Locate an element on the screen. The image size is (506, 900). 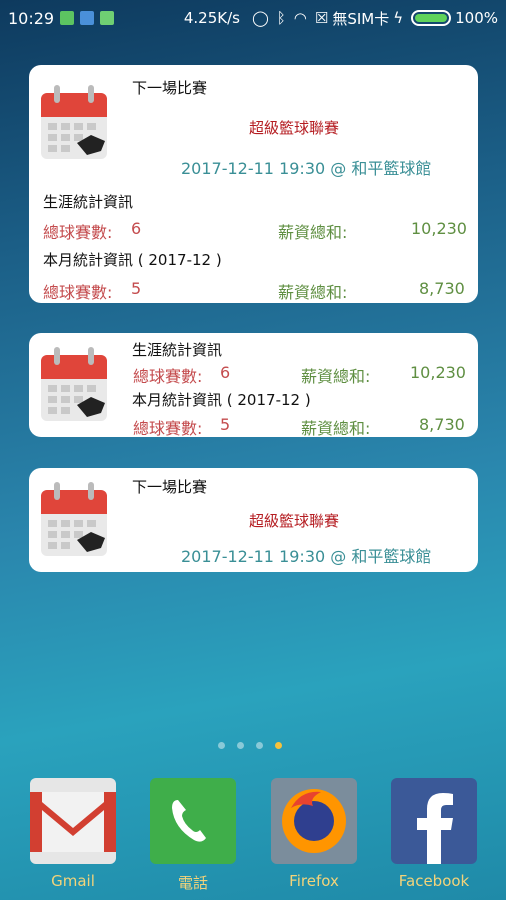
phone-icon is located at coordinates (193, 821).